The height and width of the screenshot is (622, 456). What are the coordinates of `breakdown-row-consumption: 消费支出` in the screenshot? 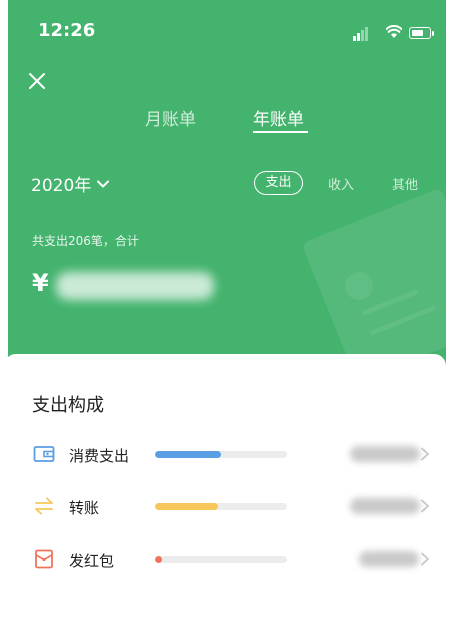 It's located at (225, 454).